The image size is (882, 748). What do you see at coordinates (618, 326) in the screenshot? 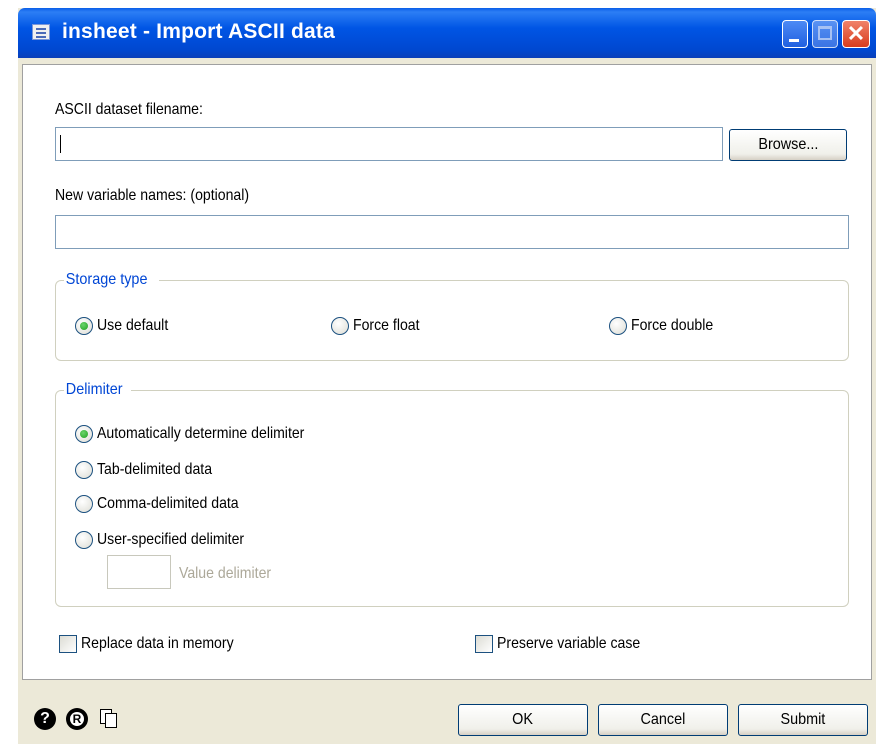
I see `radio-force-double` at bounding box center [618, 326].